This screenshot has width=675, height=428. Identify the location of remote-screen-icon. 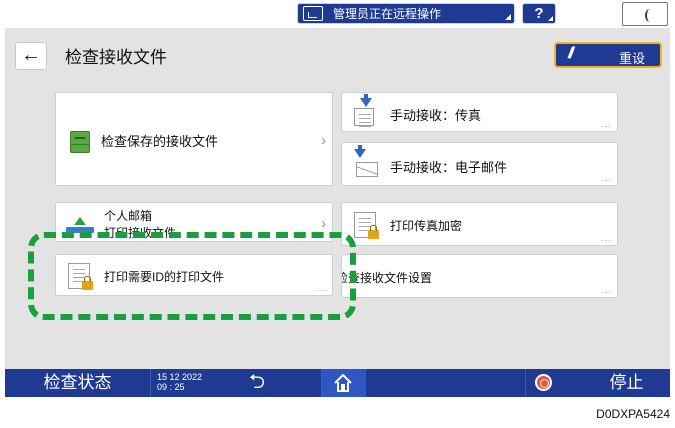
(313, 13).